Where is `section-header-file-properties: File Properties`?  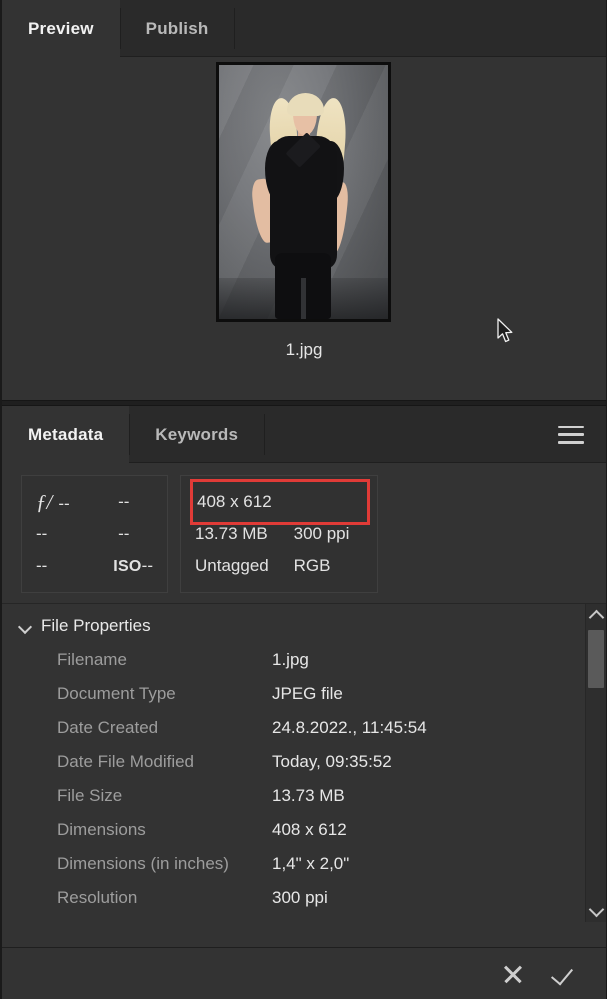
section-header-file-properties: File Properties is located at coordinates (304, 627).